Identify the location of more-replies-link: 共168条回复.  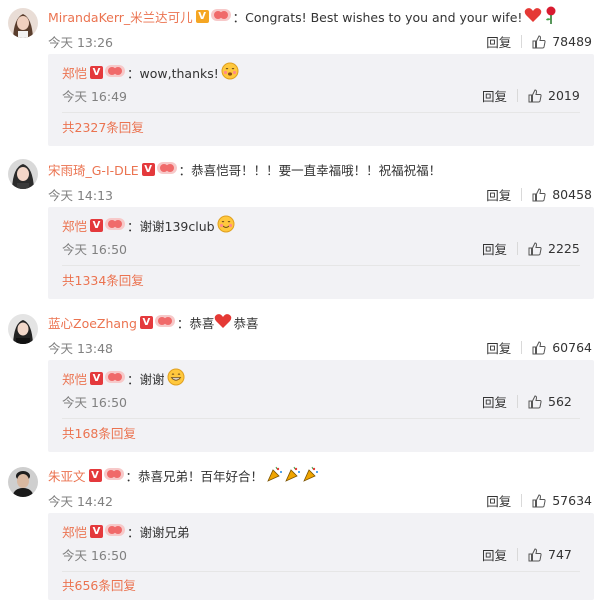
(99, 432).